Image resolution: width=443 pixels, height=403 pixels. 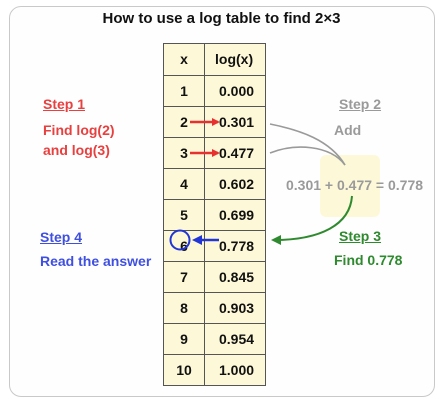 What do you see at coordinates (261, 184) in the screenshot?
I see `annotation-overlay` at bounding box center [261, 184].